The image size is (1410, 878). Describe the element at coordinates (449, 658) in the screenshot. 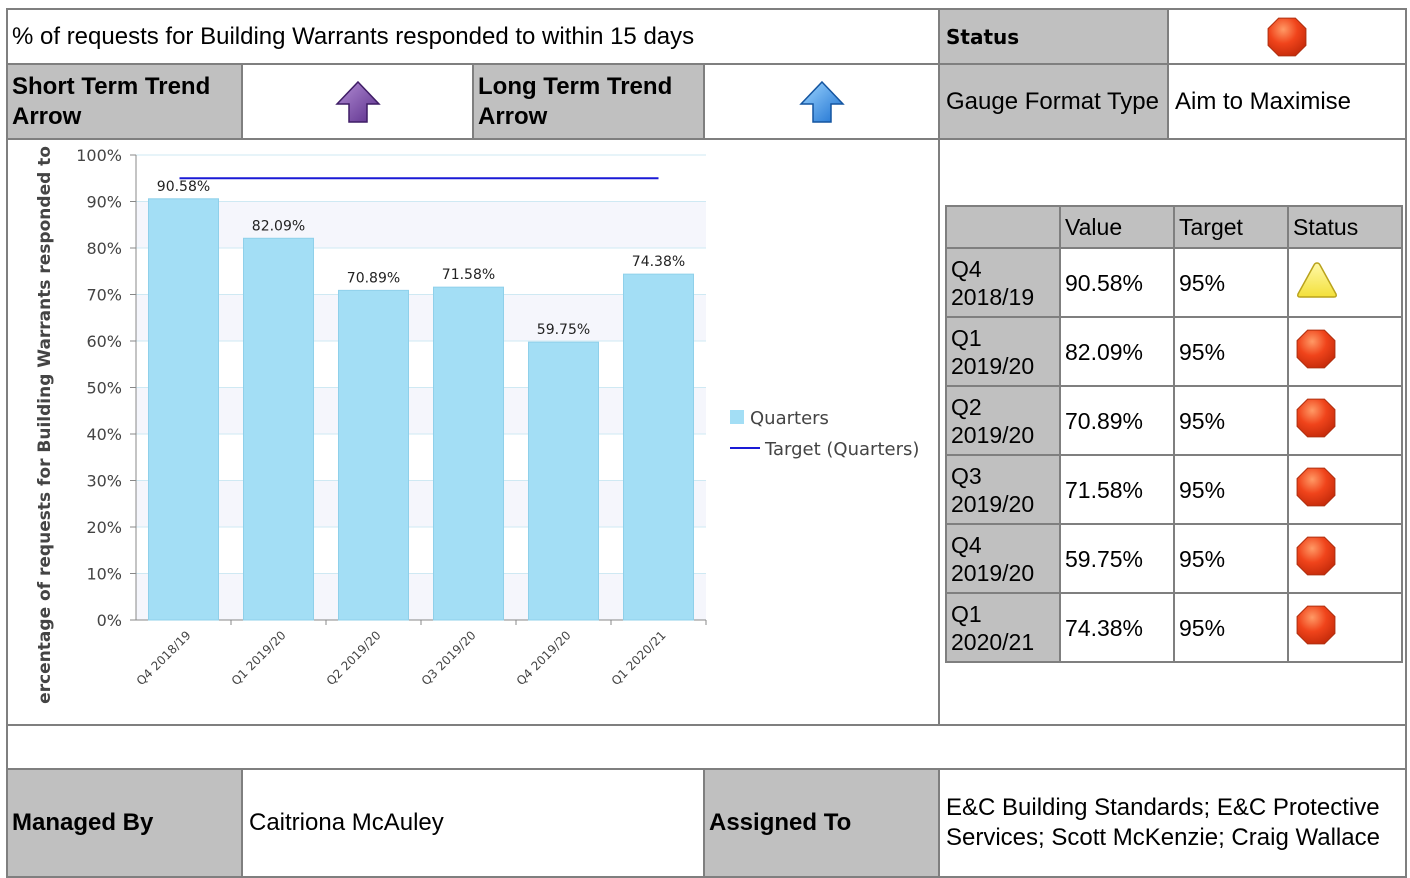

I see `x-tick-label: Q3 2019/20` at that location.